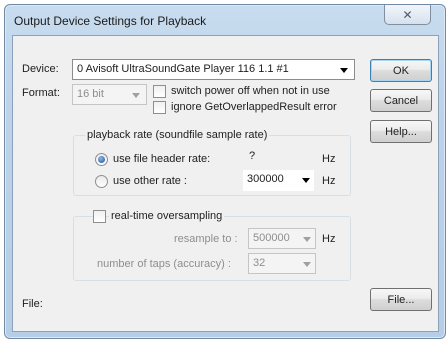 This screenshot has width=448, height=341. What do you see at coordinates (101, 181) in the screenshot?
I see `use-other-rate-radio` at bounding box center [101, 181].